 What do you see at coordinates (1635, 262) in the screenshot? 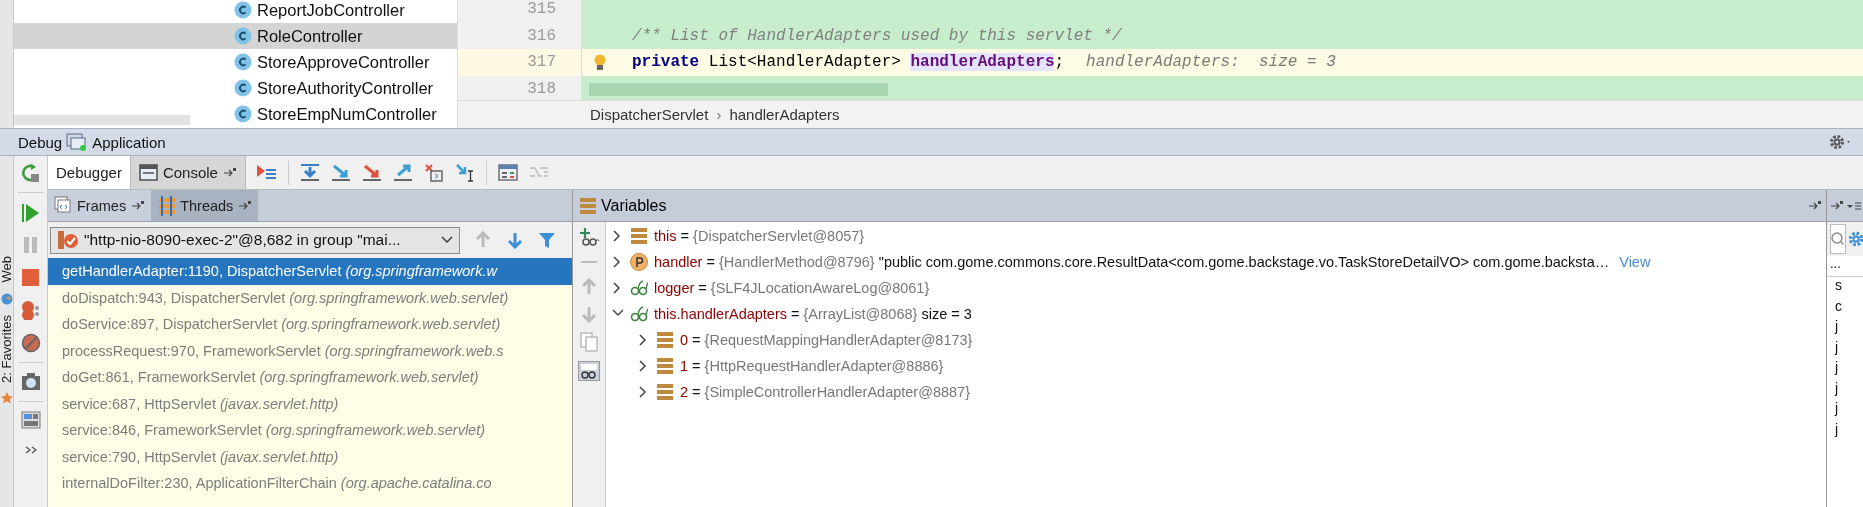
I see `view-link: View` at bounding box center [1635, 262].